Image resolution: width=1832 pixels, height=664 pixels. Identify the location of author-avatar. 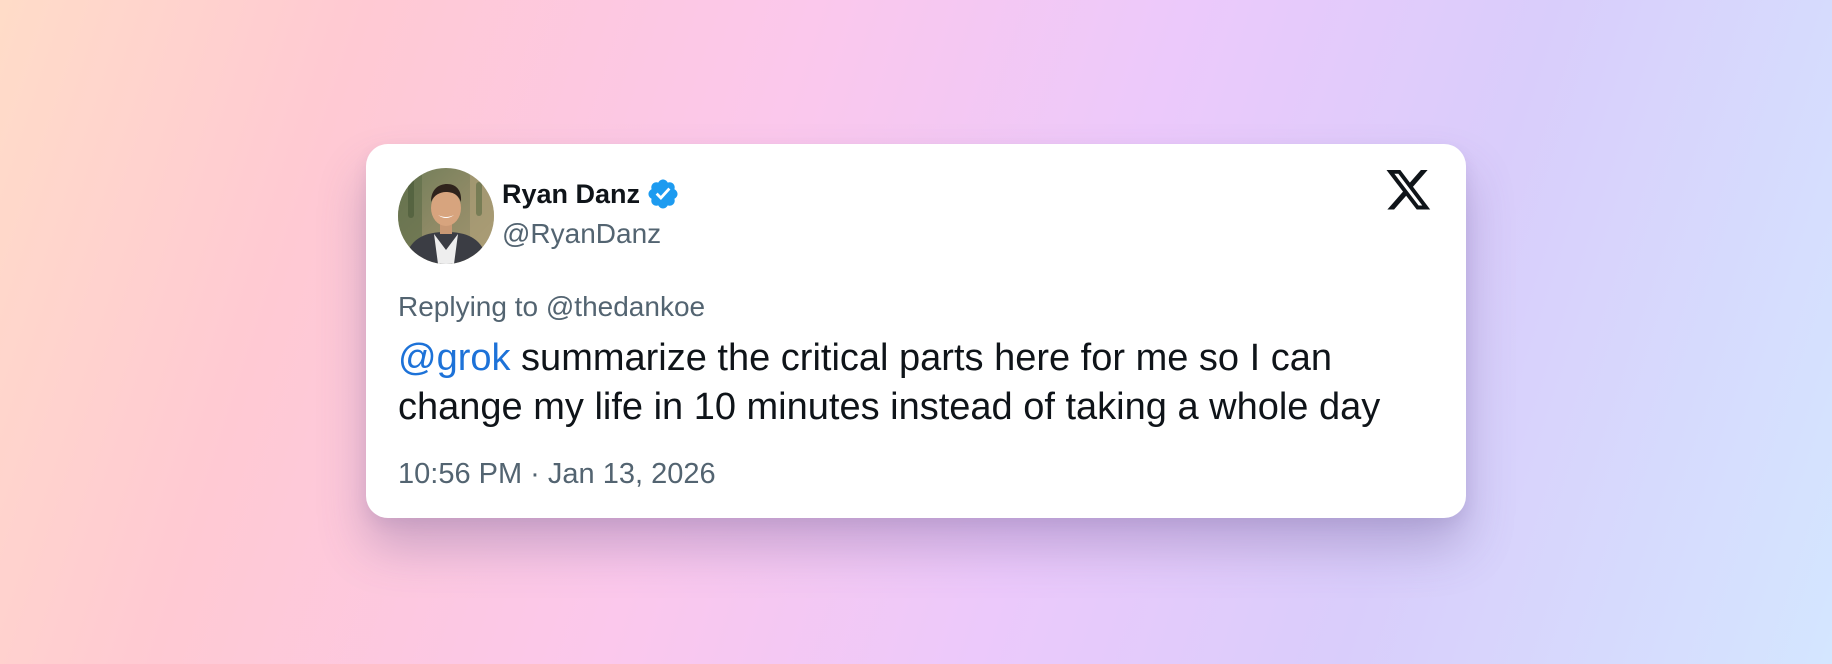
(446, 216).